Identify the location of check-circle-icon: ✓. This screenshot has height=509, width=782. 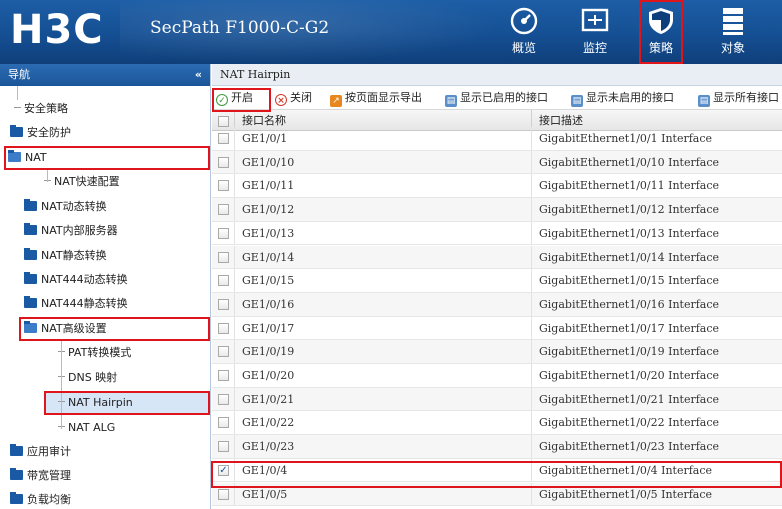
(222, 100).